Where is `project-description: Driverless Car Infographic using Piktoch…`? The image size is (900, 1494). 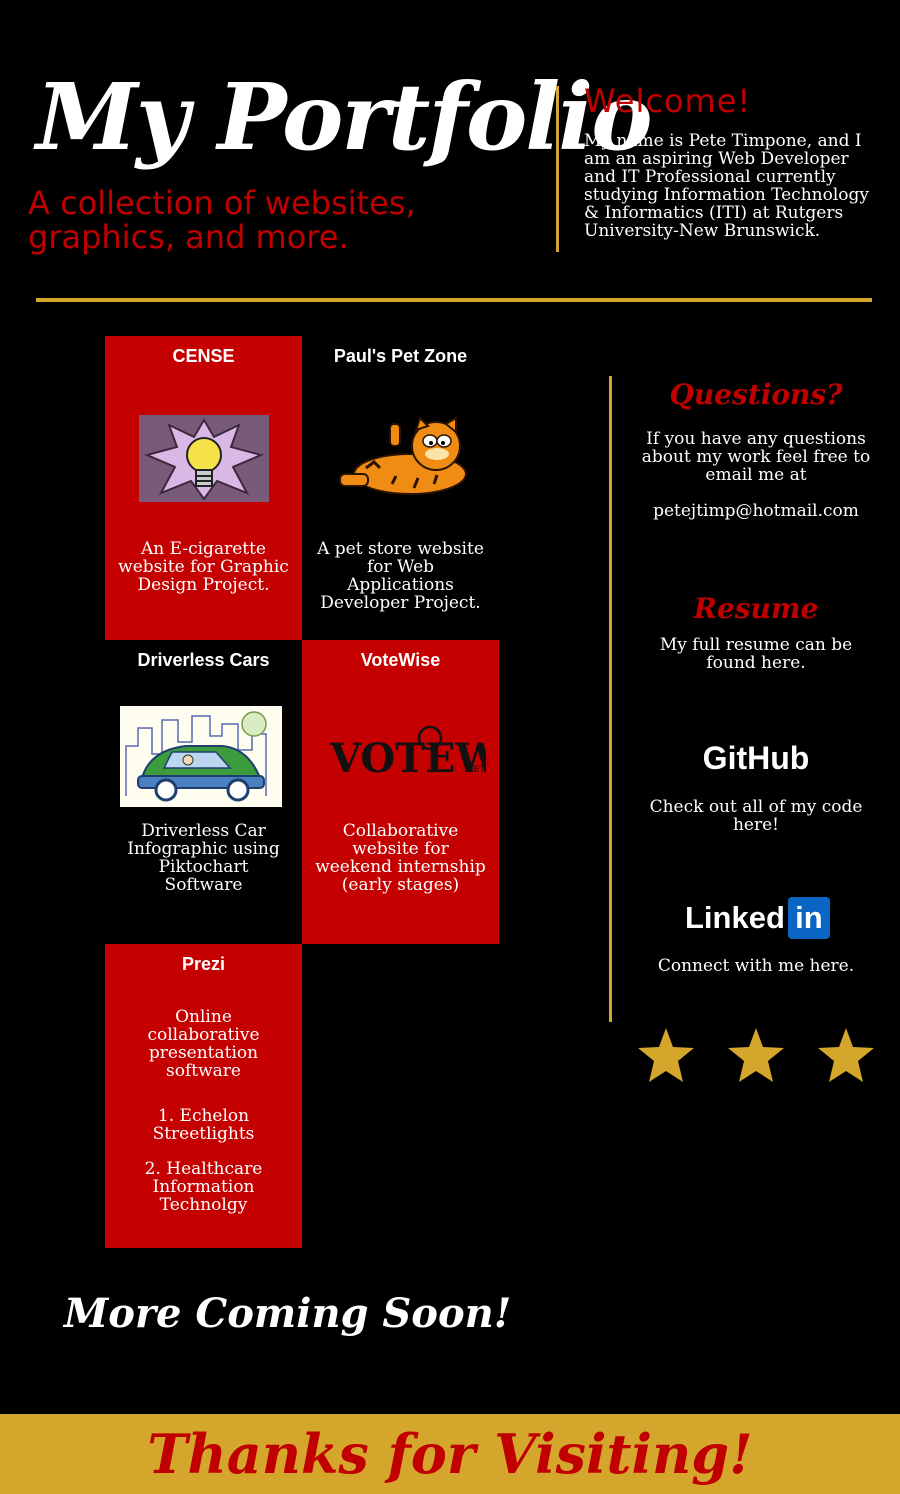
project-description: Driverless Car Infographic using Piktoch… is located at coordinates (203, 858).